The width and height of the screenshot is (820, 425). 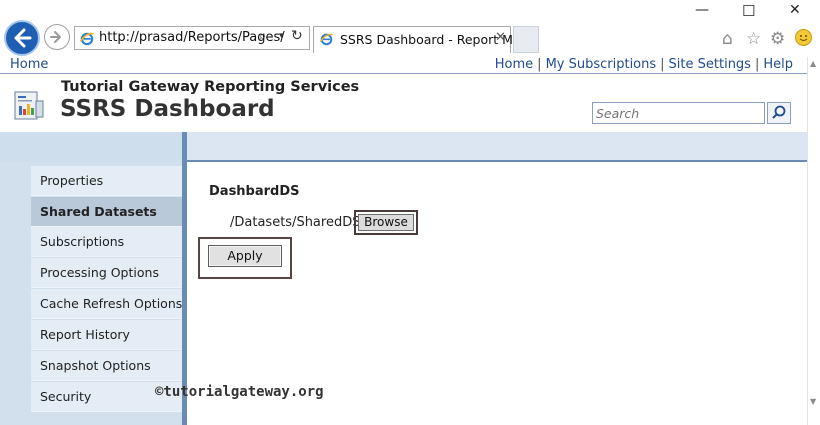 I want to click on apply-button: Apply, so click(x=245, y=256).